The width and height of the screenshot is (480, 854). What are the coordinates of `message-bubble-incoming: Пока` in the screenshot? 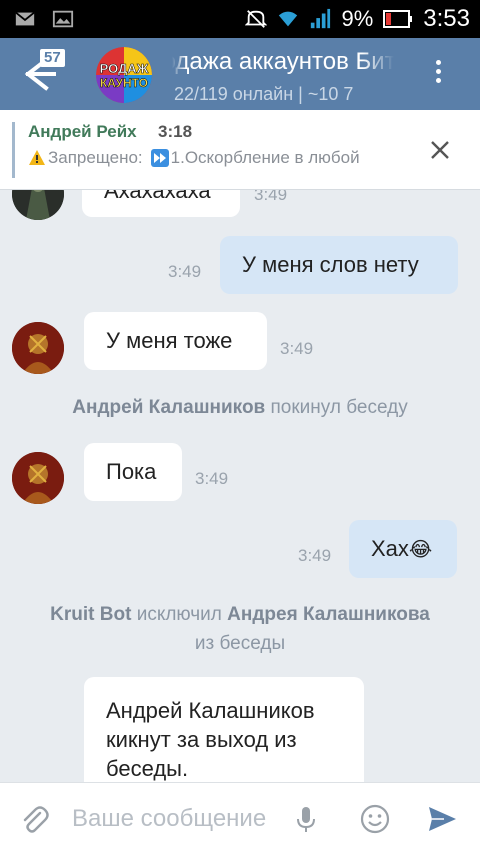 It's located at (133, 472).